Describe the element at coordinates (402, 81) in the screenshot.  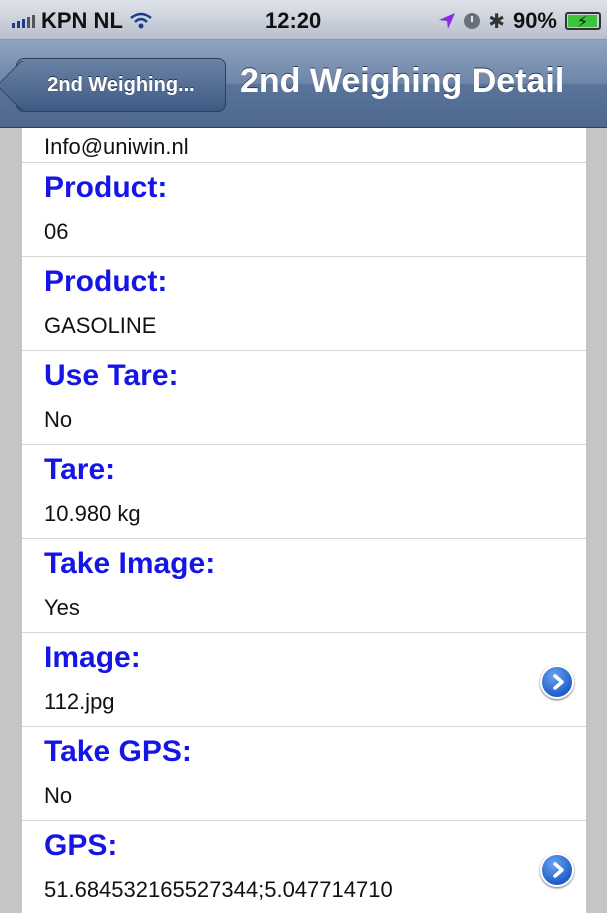
I see `page-title: 2nd Weighing Detail` at that location.